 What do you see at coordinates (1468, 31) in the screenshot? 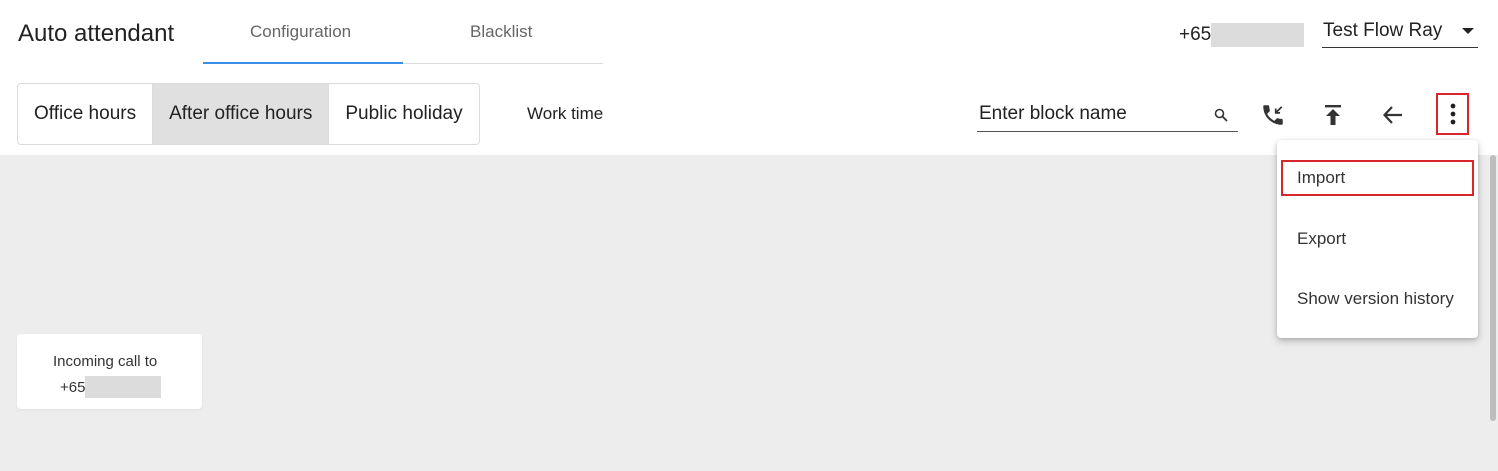
I see `caret-down-icon` at bounding box center [1468, 31].